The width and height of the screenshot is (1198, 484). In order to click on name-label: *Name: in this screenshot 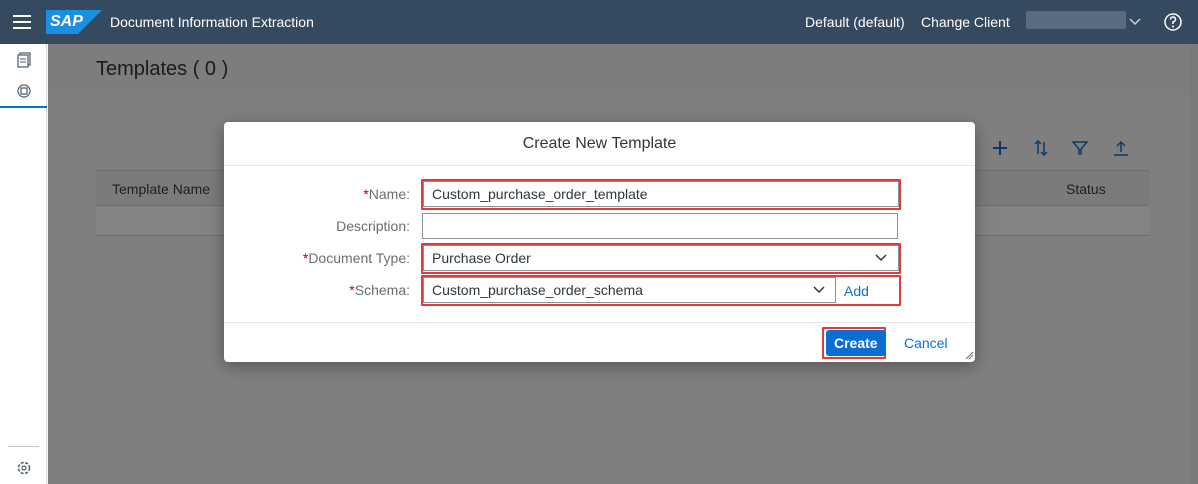, I will do `click(386, 194)`.